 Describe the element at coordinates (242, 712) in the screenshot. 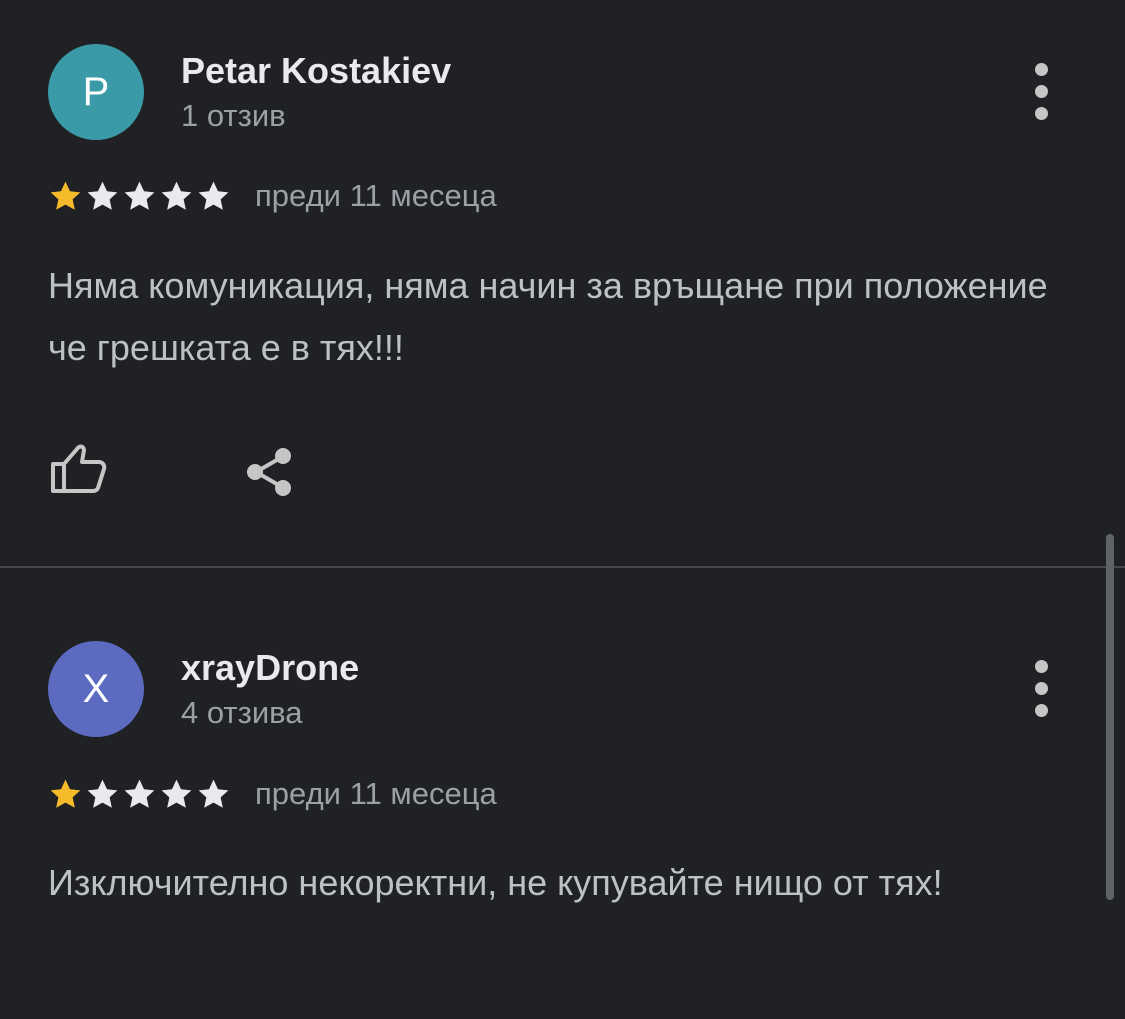

I see `review-count: 4 отзива` at that location.